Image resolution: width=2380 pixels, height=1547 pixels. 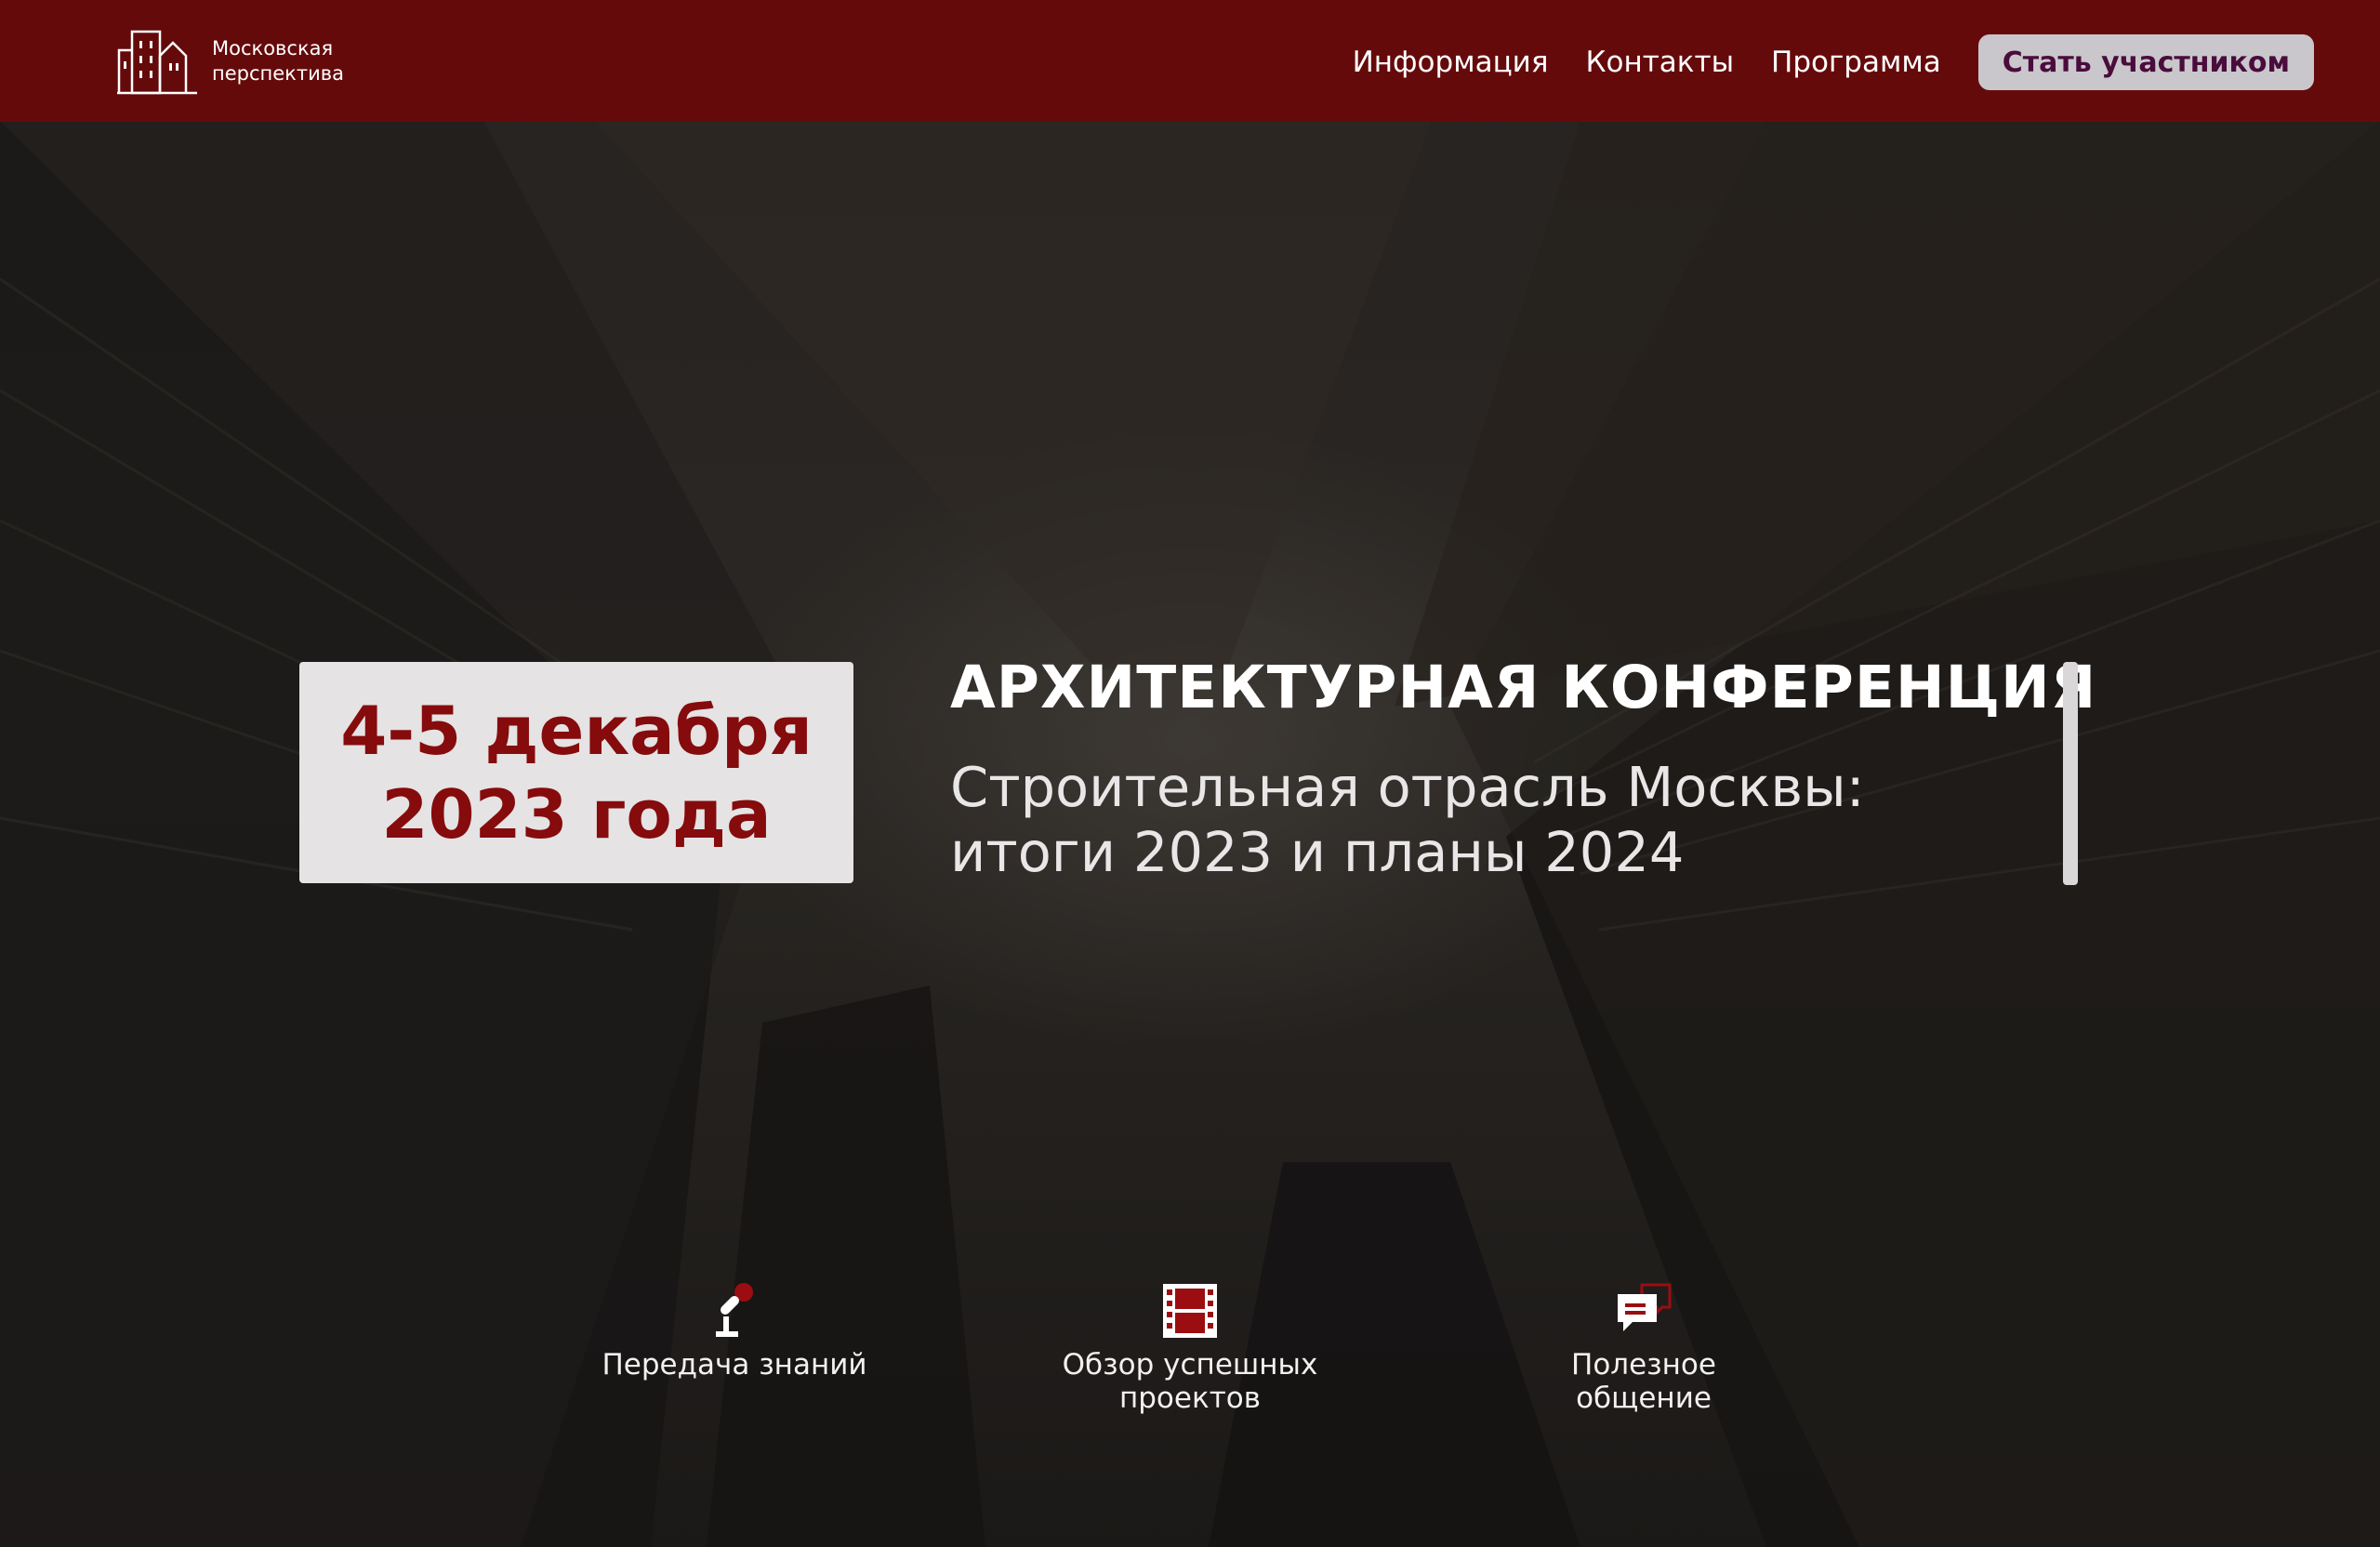 I want to click on feature-label: Обзор успешных, so click(x=1190, y=1365).